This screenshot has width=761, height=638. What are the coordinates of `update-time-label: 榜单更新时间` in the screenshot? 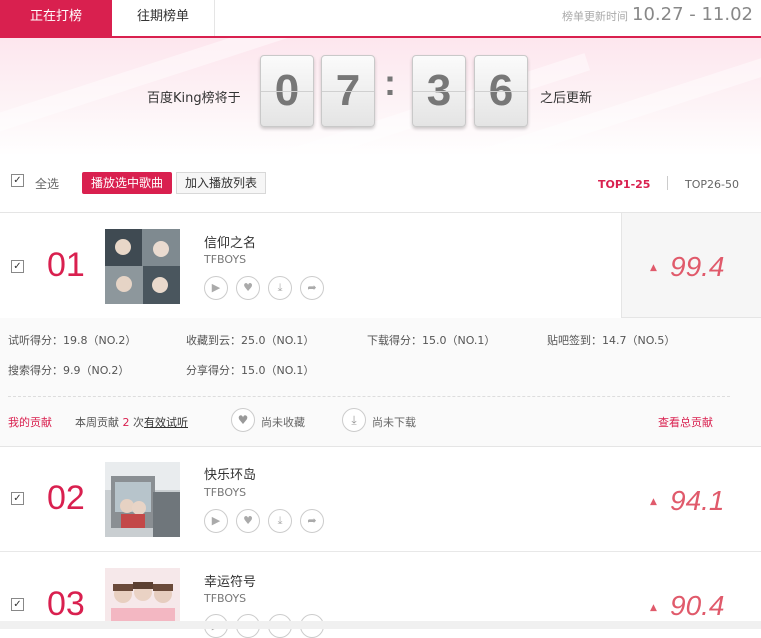 It's located at (595, 16).